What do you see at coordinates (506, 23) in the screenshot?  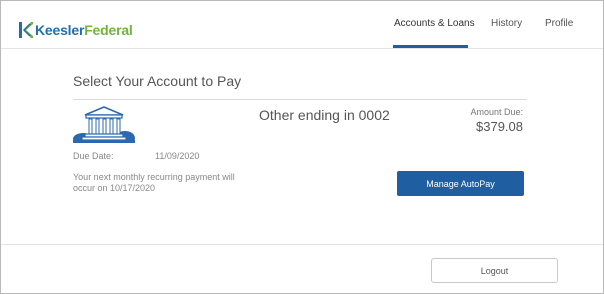 I see `nav-tab-history: History` at bounding box center [506, 23].